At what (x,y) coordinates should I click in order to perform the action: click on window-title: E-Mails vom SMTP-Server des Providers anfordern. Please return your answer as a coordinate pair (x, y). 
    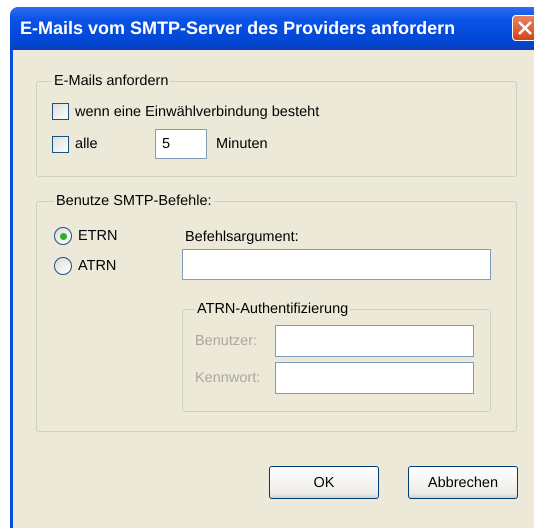
    Looking at the image, I should click on (238, 28).